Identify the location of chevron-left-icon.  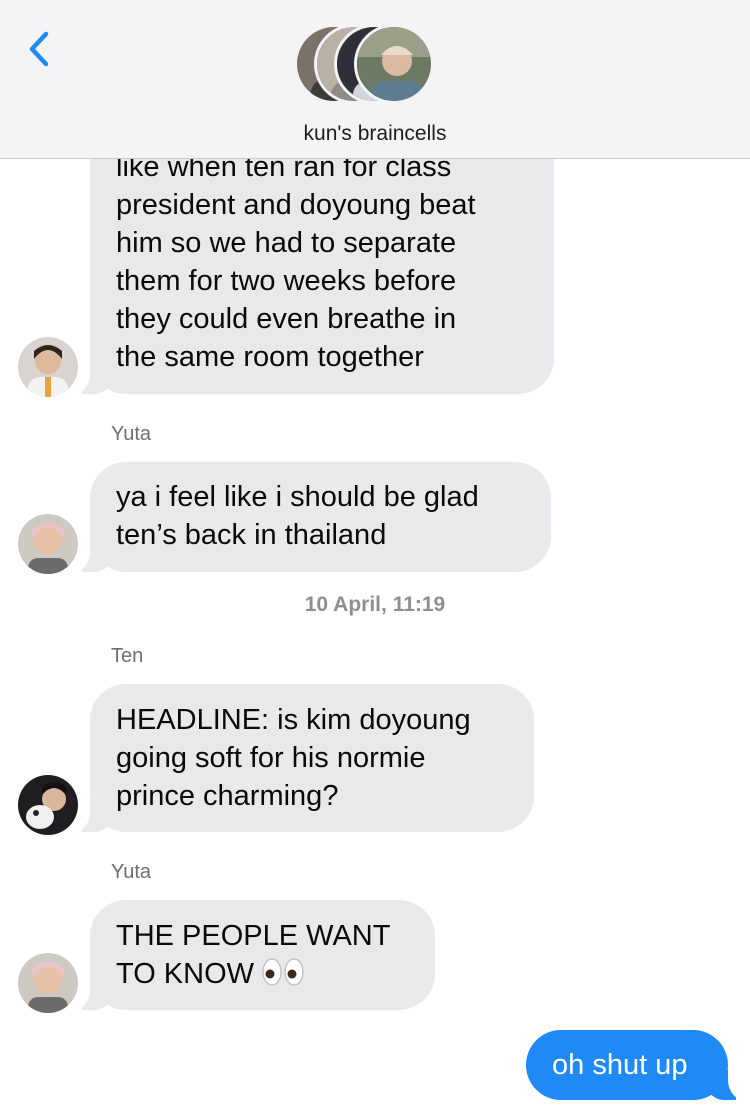
(39, 49).